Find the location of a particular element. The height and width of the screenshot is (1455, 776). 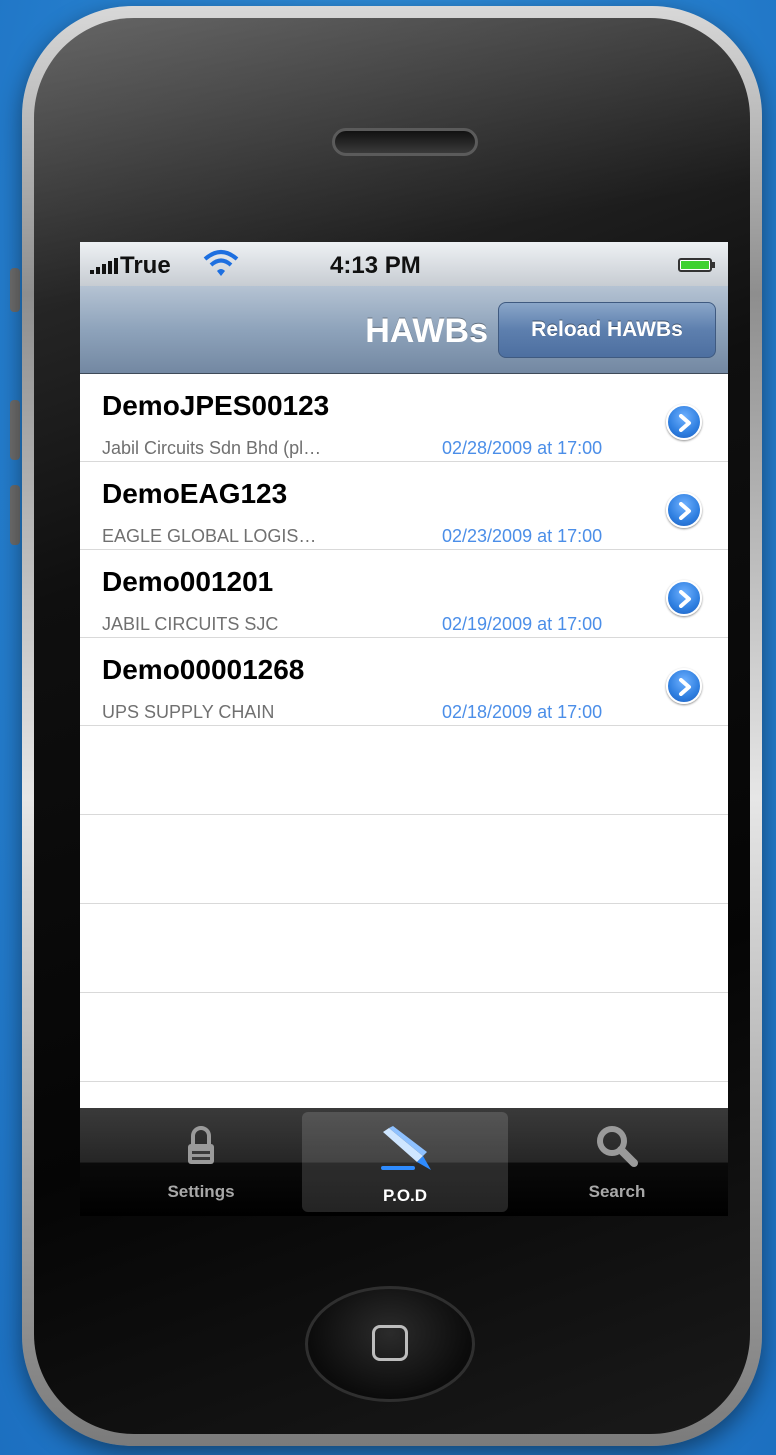

signal-strength-icon is located at coordinates (104, 266).